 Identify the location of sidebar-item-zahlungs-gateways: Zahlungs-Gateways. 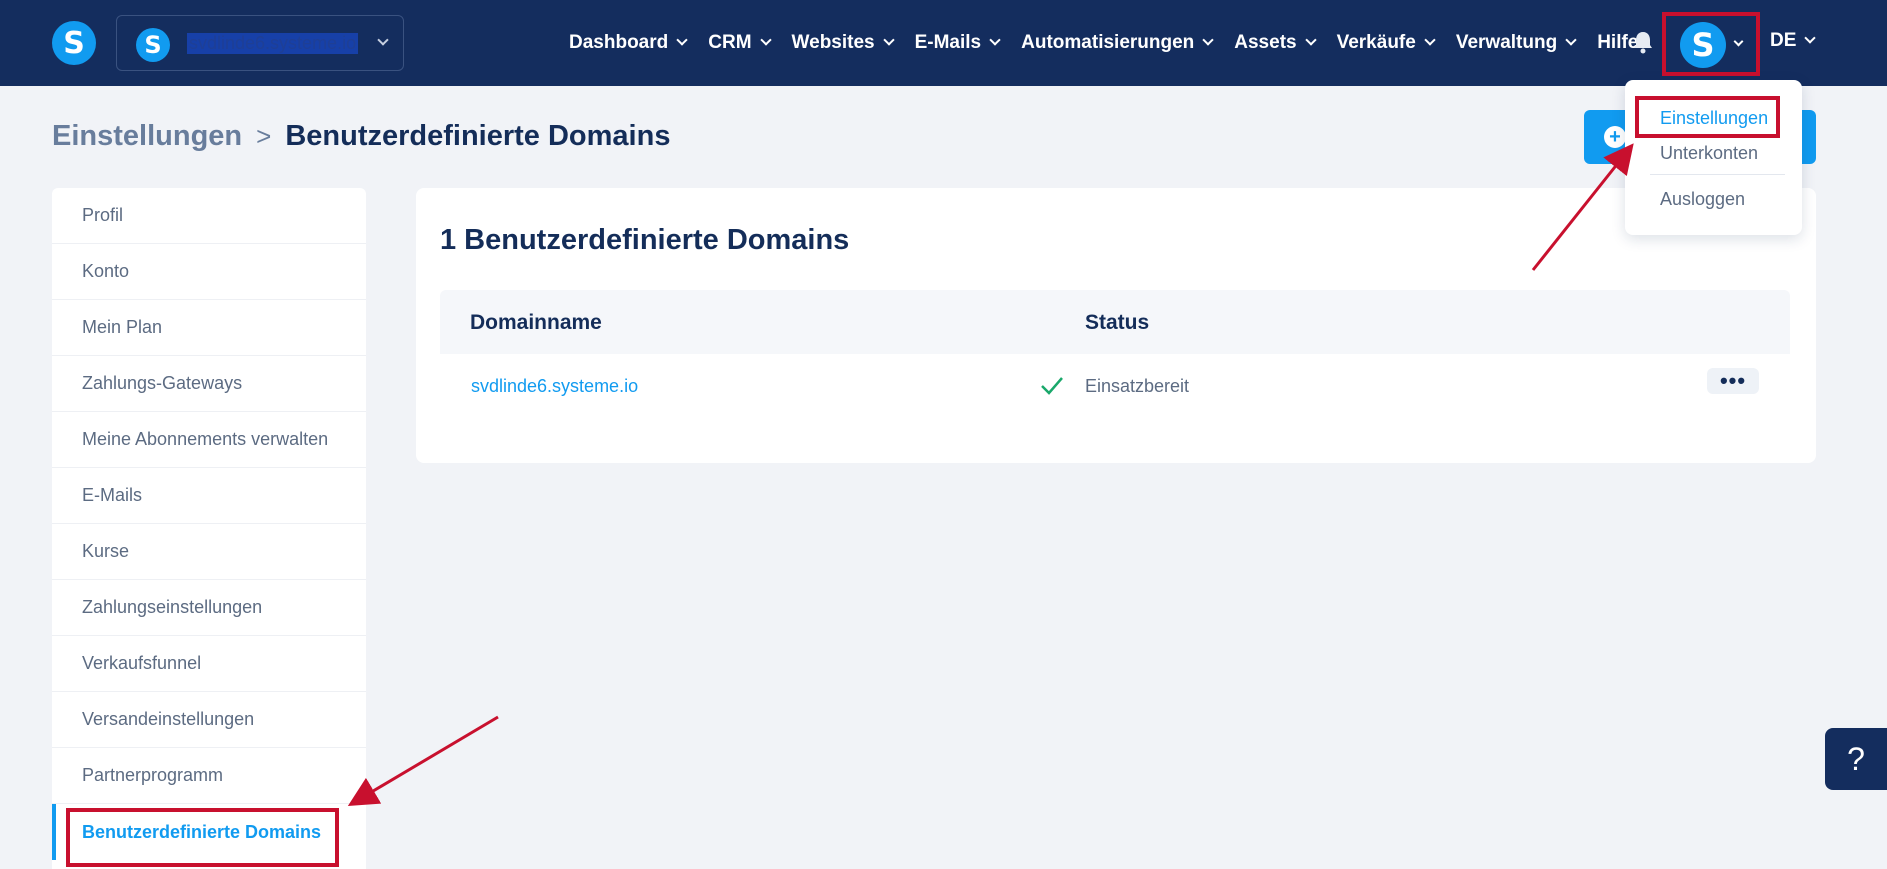
(209, 384).